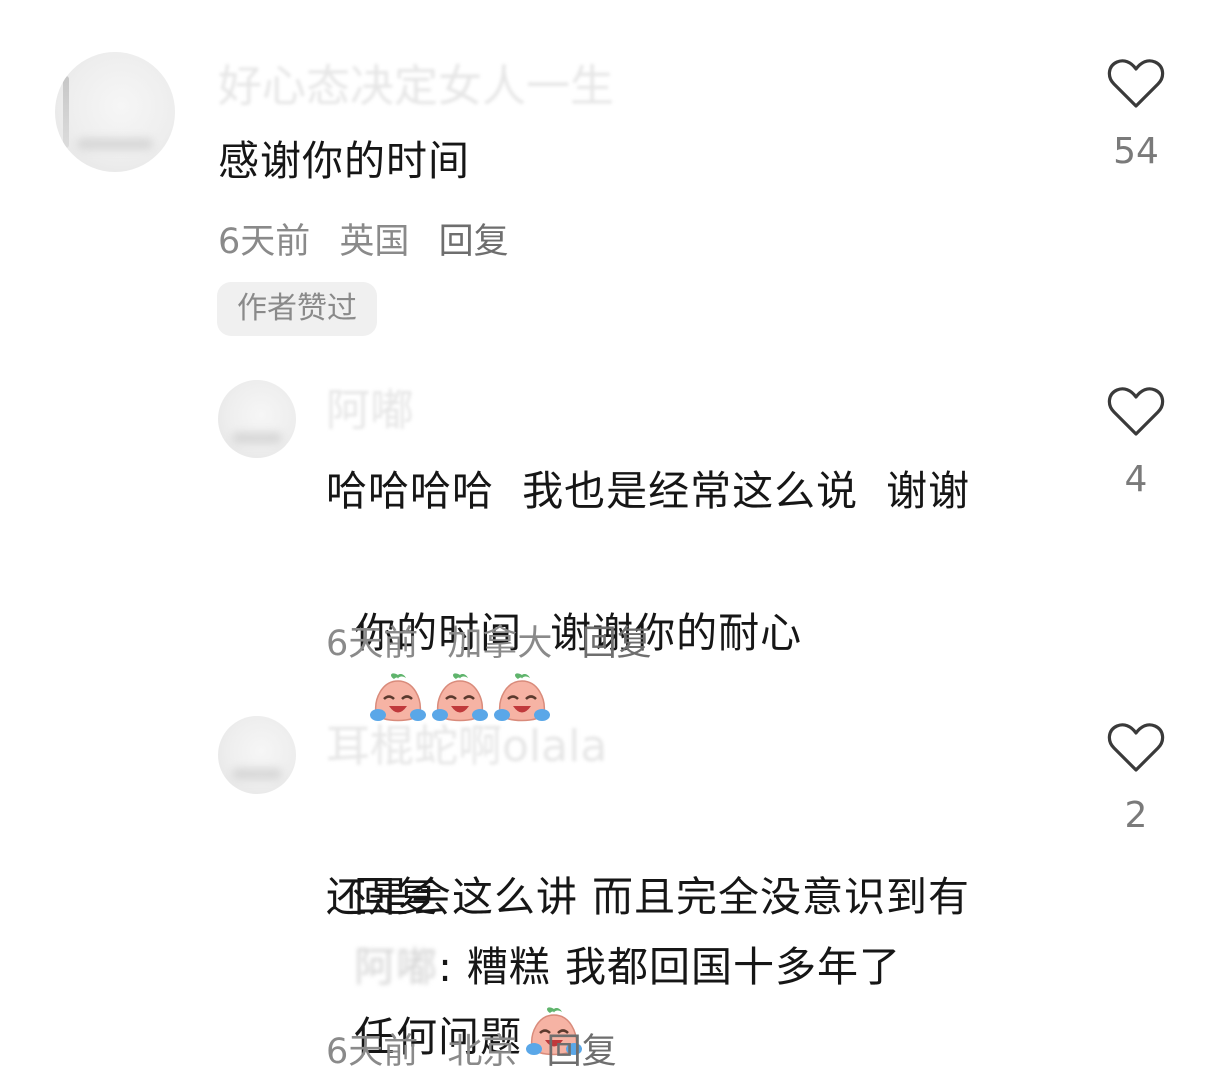  Describe the element at coordinates (416, 87) in the screenshot. I see `comment-username: 好心态决定女人一生` at that location.